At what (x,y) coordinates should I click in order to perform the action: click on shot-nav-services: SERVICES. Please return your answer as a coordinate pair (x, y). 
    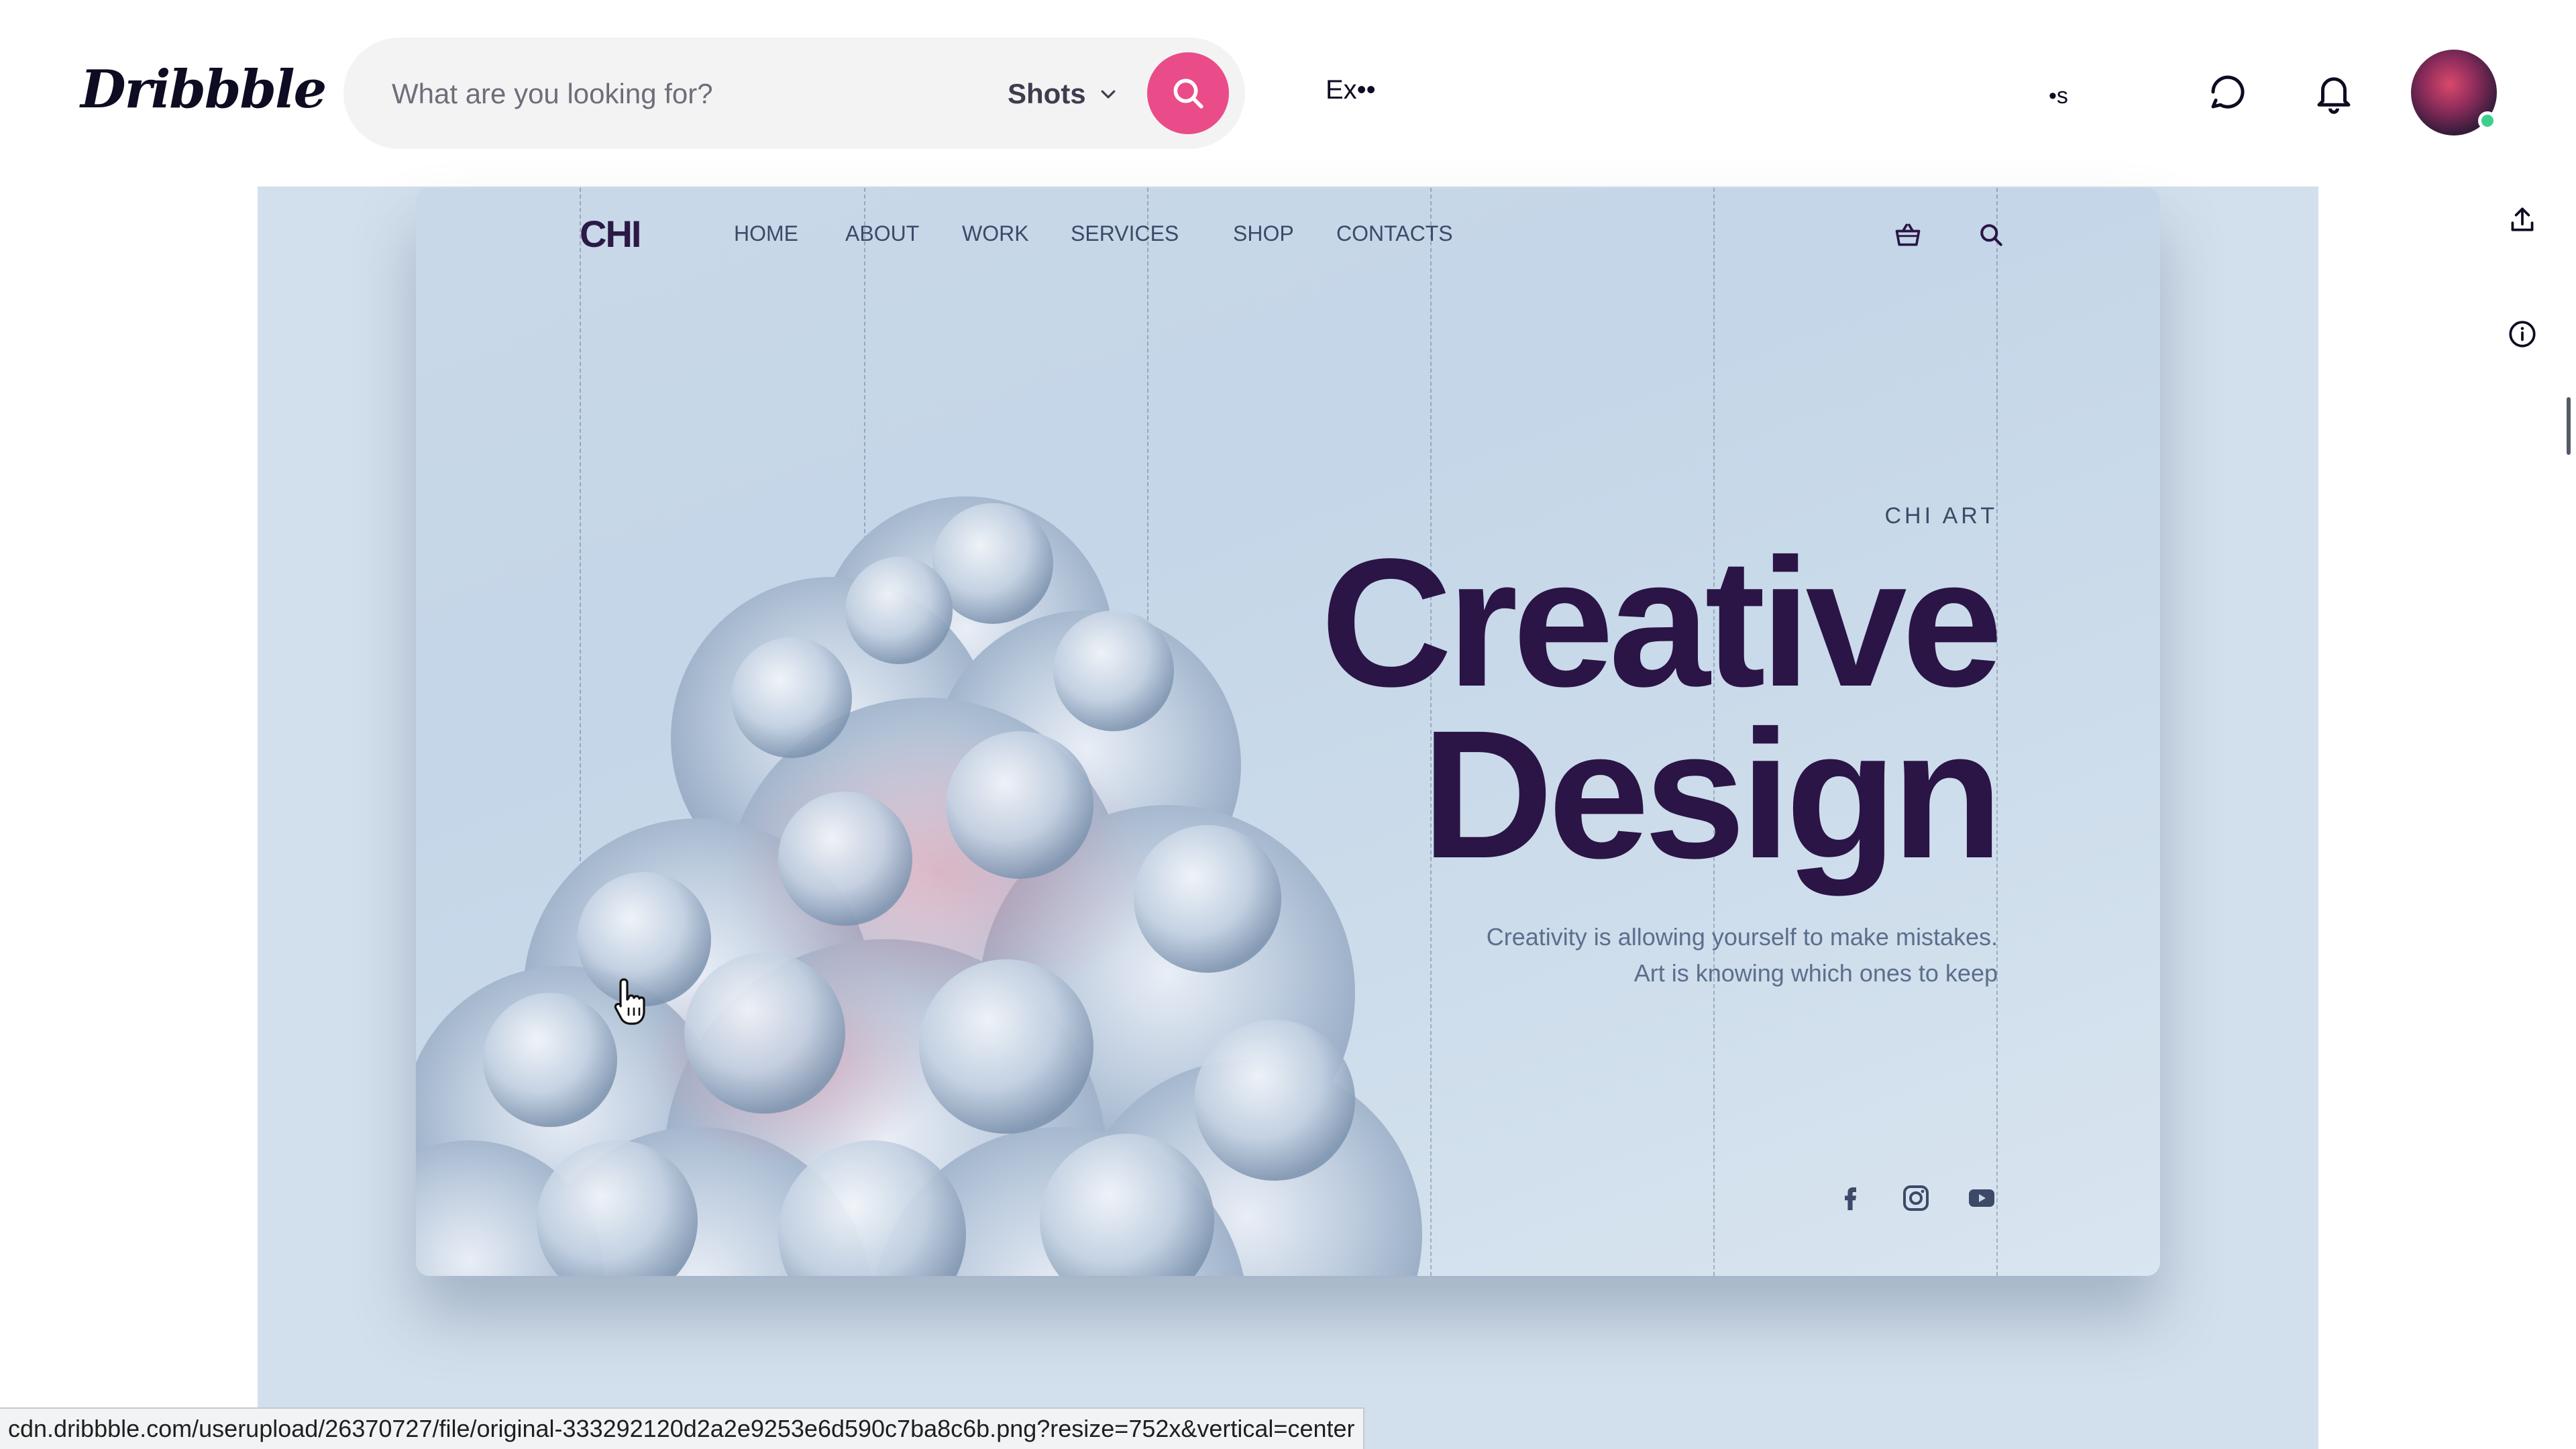
    Looking at the image, I should click on (1125, 233).